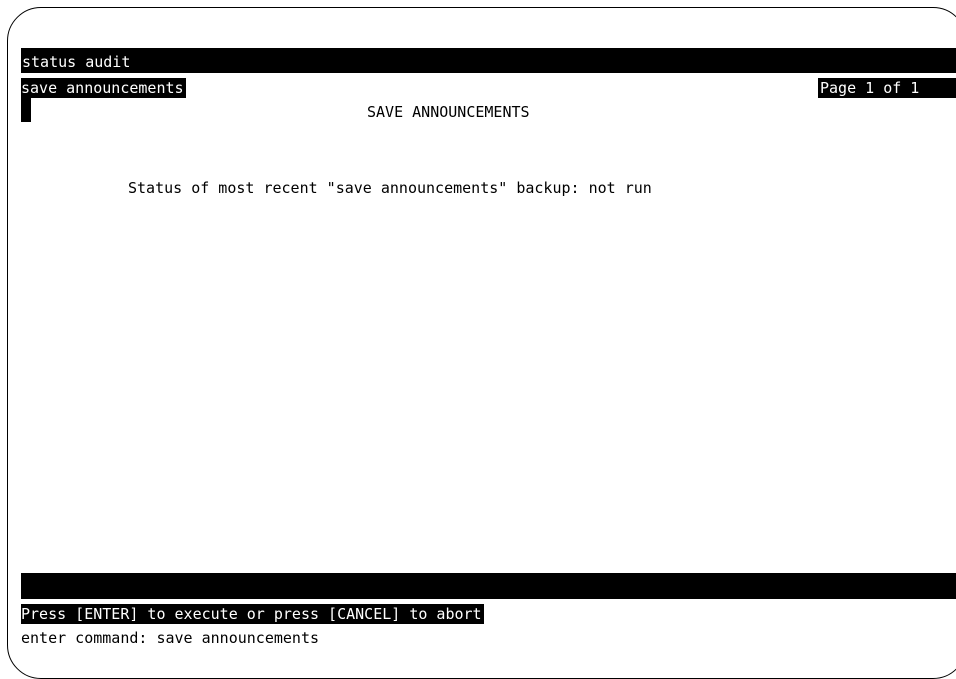 The image size is (956, 679). What do you see at coordinates (26, 110) in the screenshot?
I see `cursor-block` at bounding box center [26, 110].